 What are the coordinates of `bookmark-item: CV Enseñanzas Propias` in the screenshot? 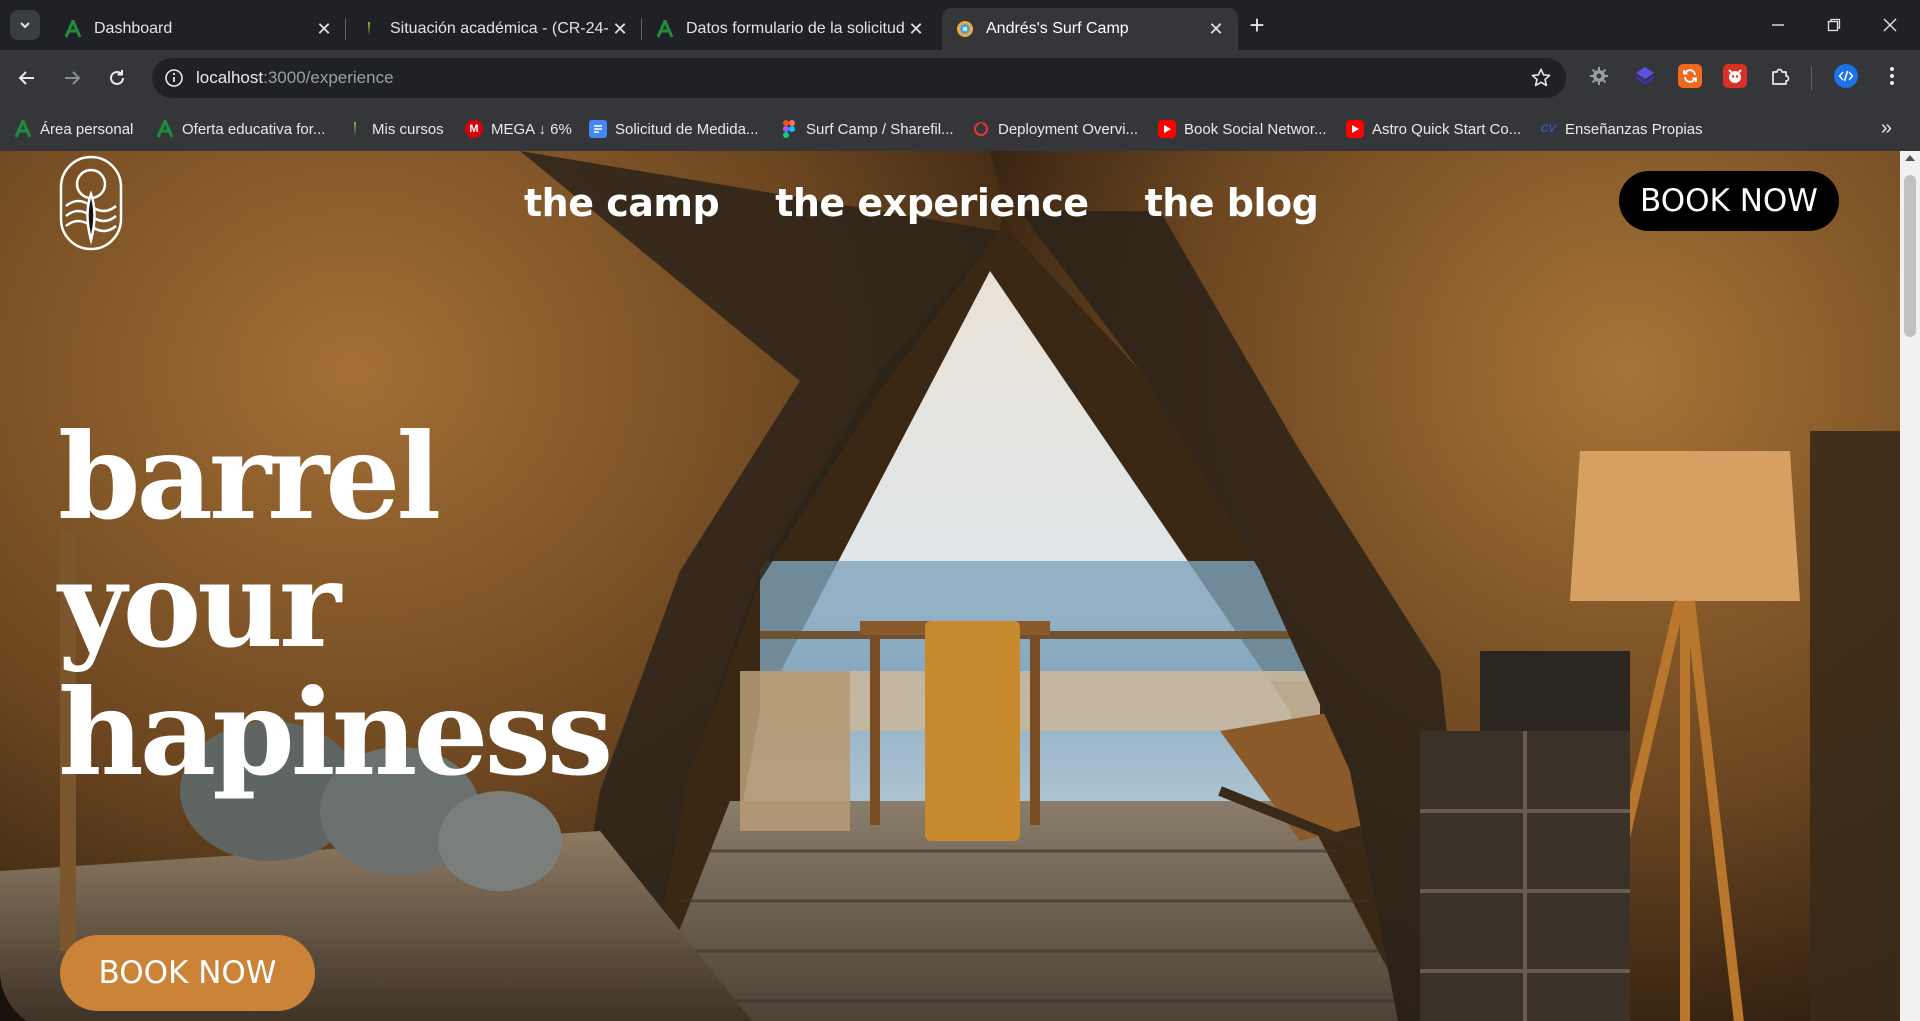 It's located at (1621, 129).